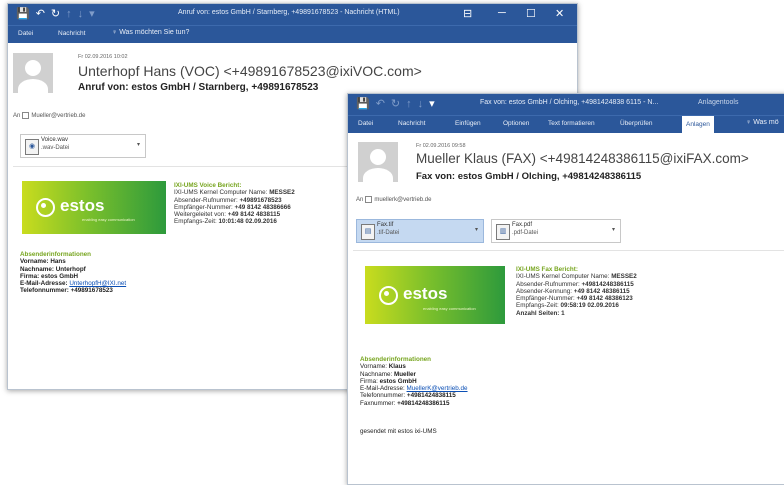 The width and height of the screenshot is (784, 485). I want to click on report-line: Absender-Rufnummer: +49891678523, so click(228, 200).